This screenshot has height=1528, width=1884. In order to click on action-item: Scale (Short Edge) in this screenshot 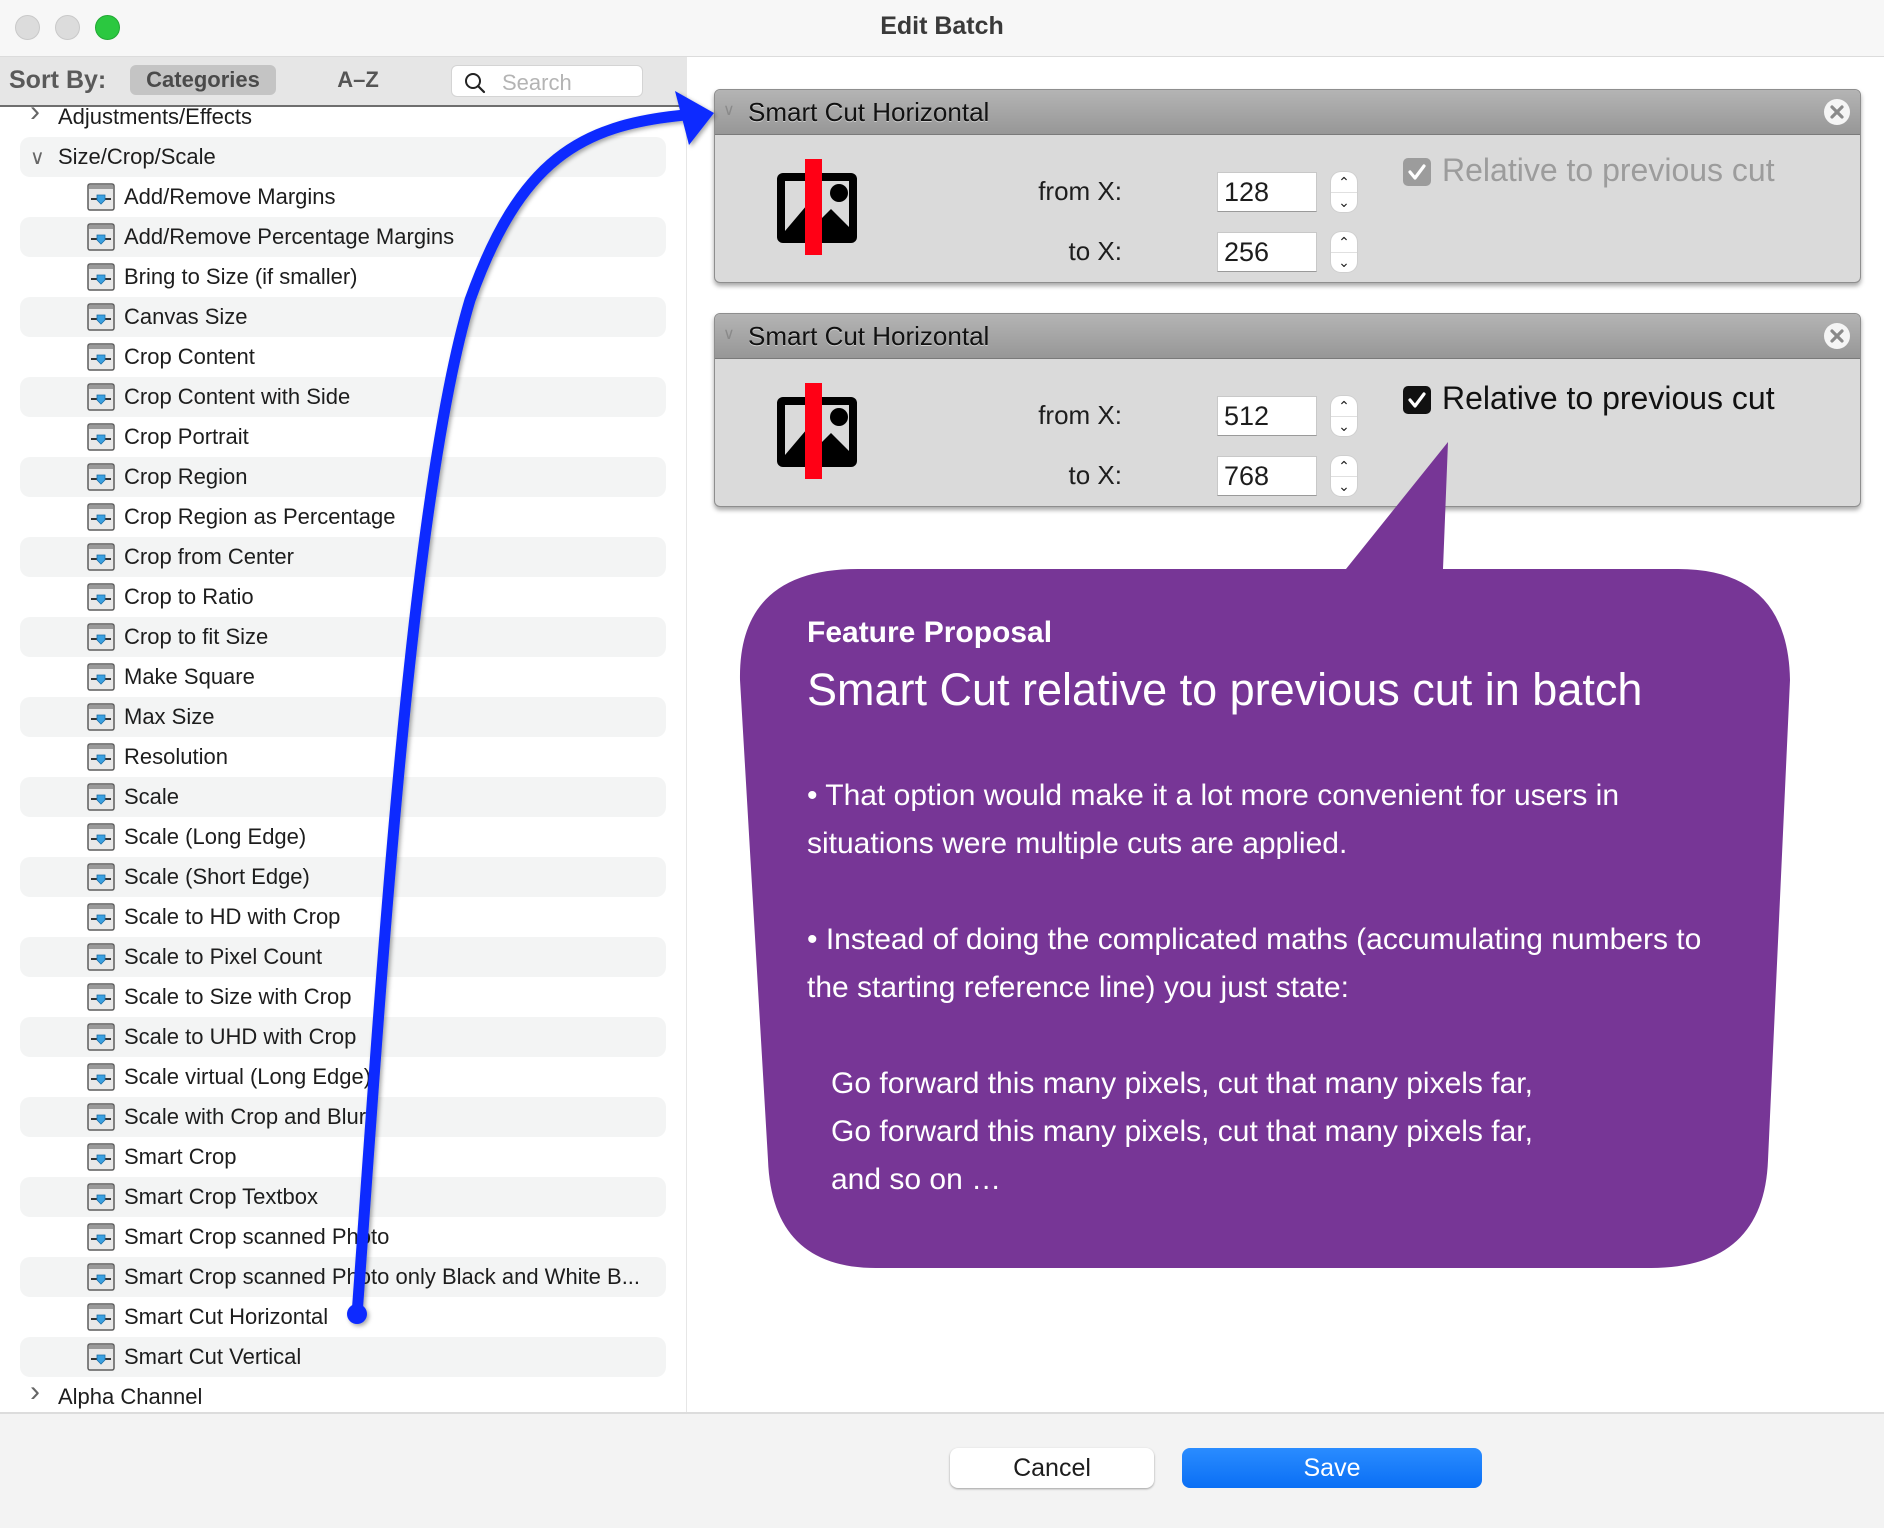, I will do `click(343, 877)`.